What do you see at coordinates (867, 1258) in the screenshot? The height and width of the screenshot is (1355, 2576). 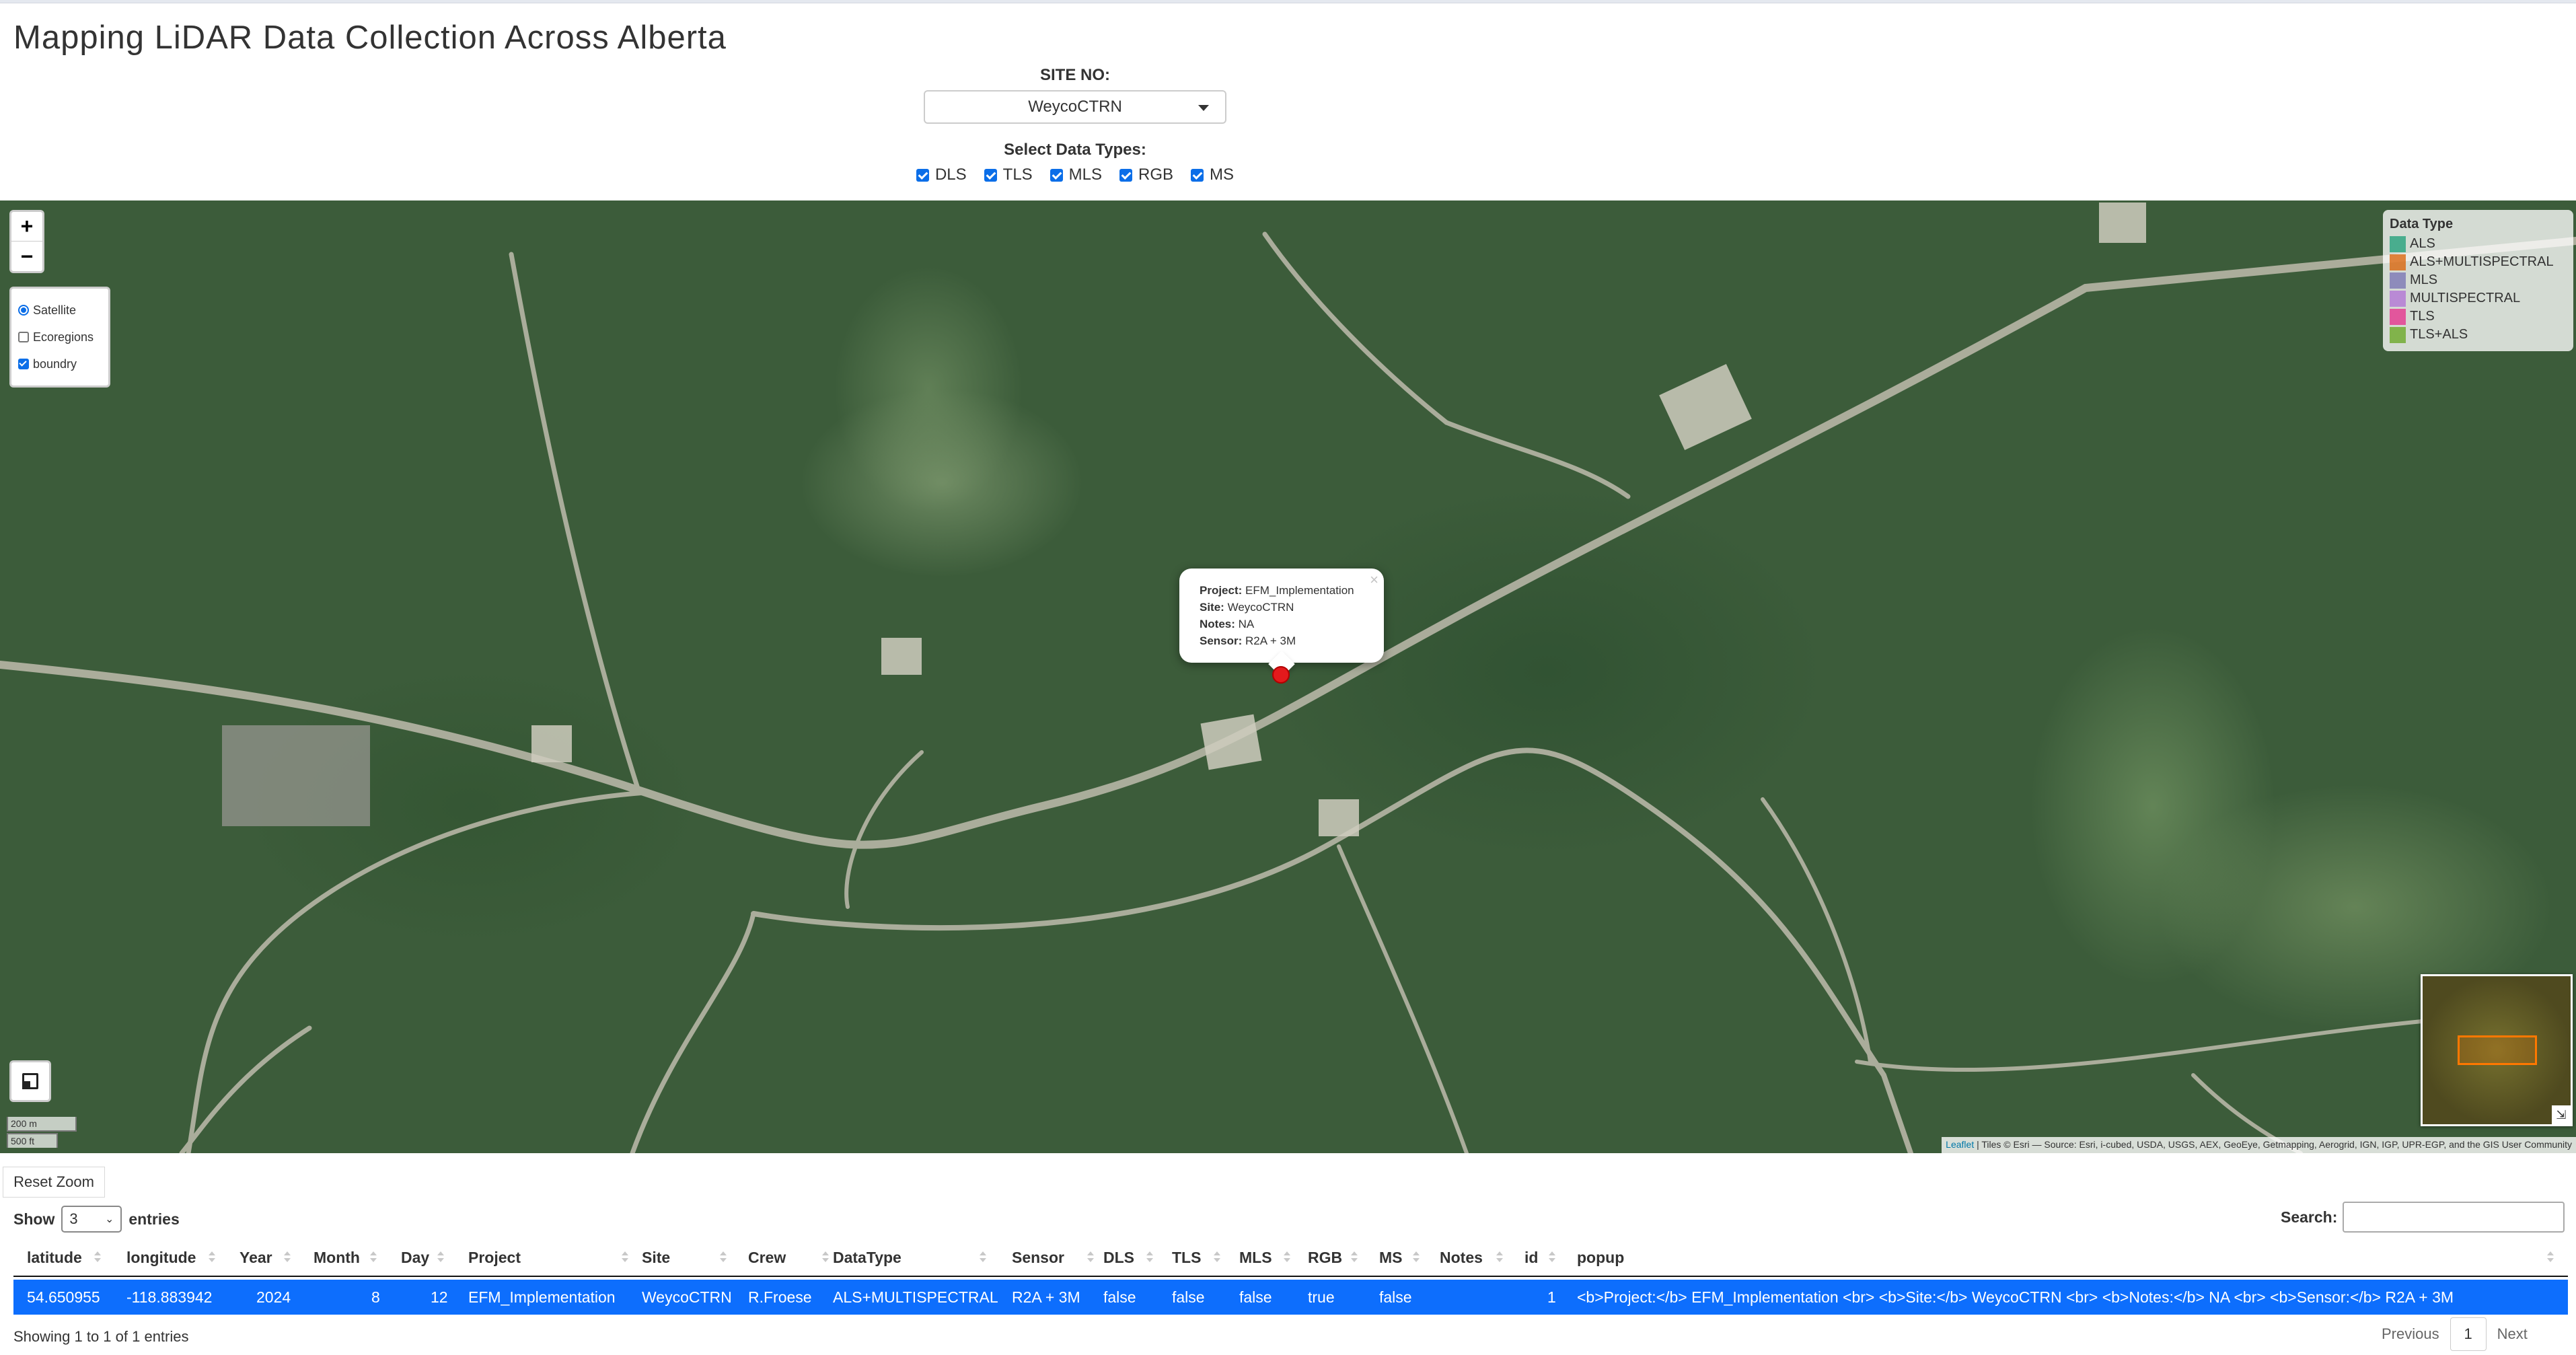 I see `col-datatype: DataType` at bounding box center [867, 1258].